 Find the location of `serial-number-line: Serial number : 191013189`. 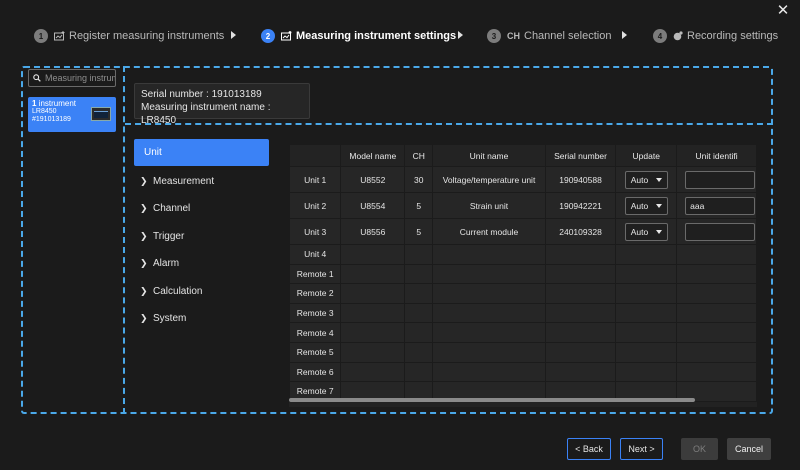

serial-number-line: Serial number : 191013189 is located at coordinates (201, 94).